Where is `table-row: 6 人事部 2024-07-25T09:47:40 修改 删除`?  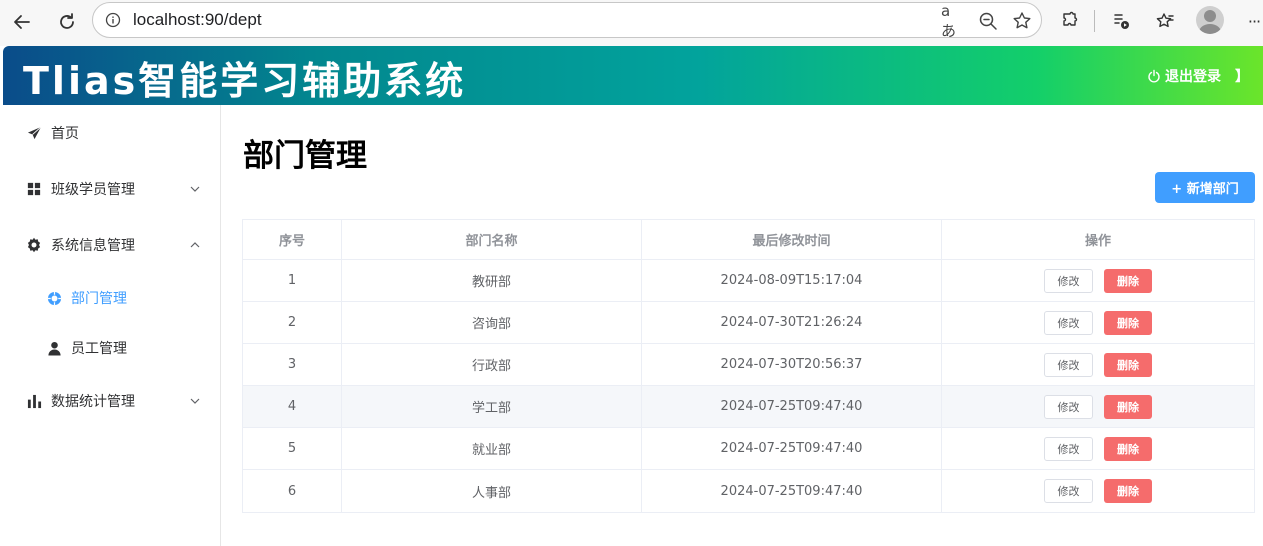
table-row: 6 人事部 2024-07-25T09:47:40 修改 删除 is located at coordinates (748, 491).